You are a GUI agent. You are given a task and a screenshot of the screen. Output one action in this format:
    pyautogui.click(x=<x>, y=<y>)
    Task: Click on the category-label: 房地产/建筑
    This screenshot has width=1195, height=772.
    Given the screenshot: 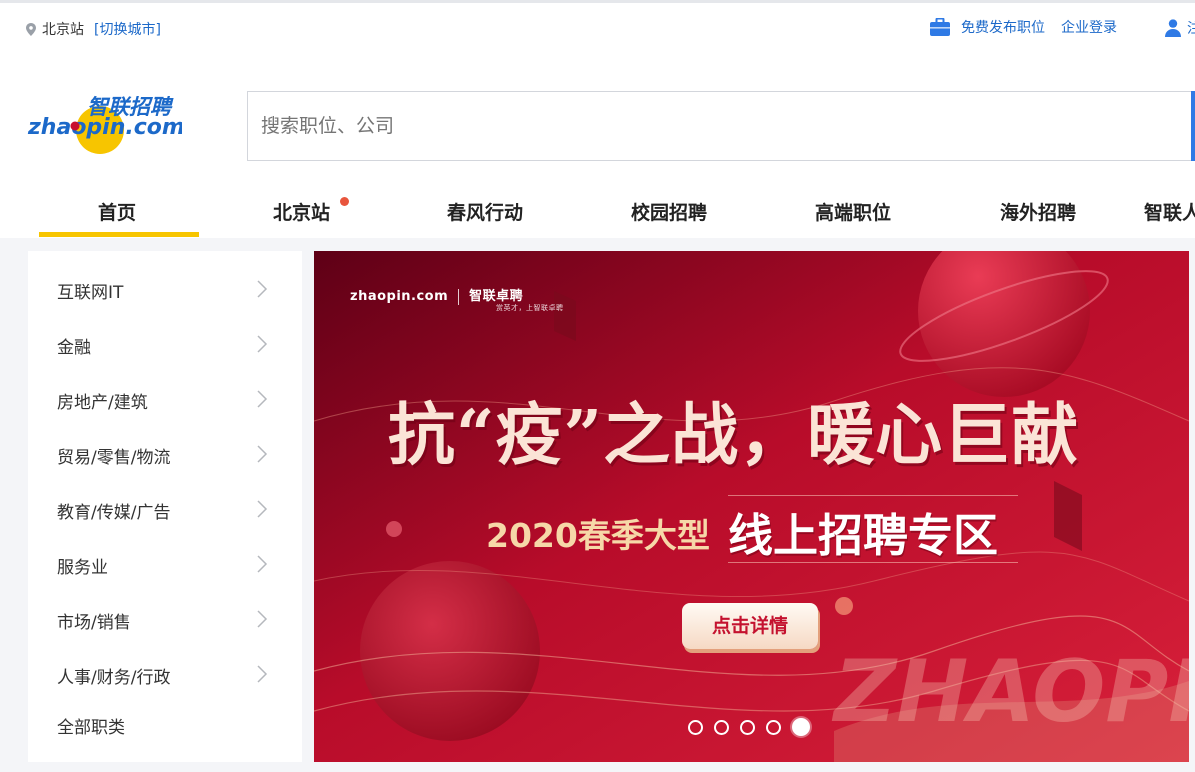 What is the action you would take?
    pyautogui.click(x=102, y=403)
    